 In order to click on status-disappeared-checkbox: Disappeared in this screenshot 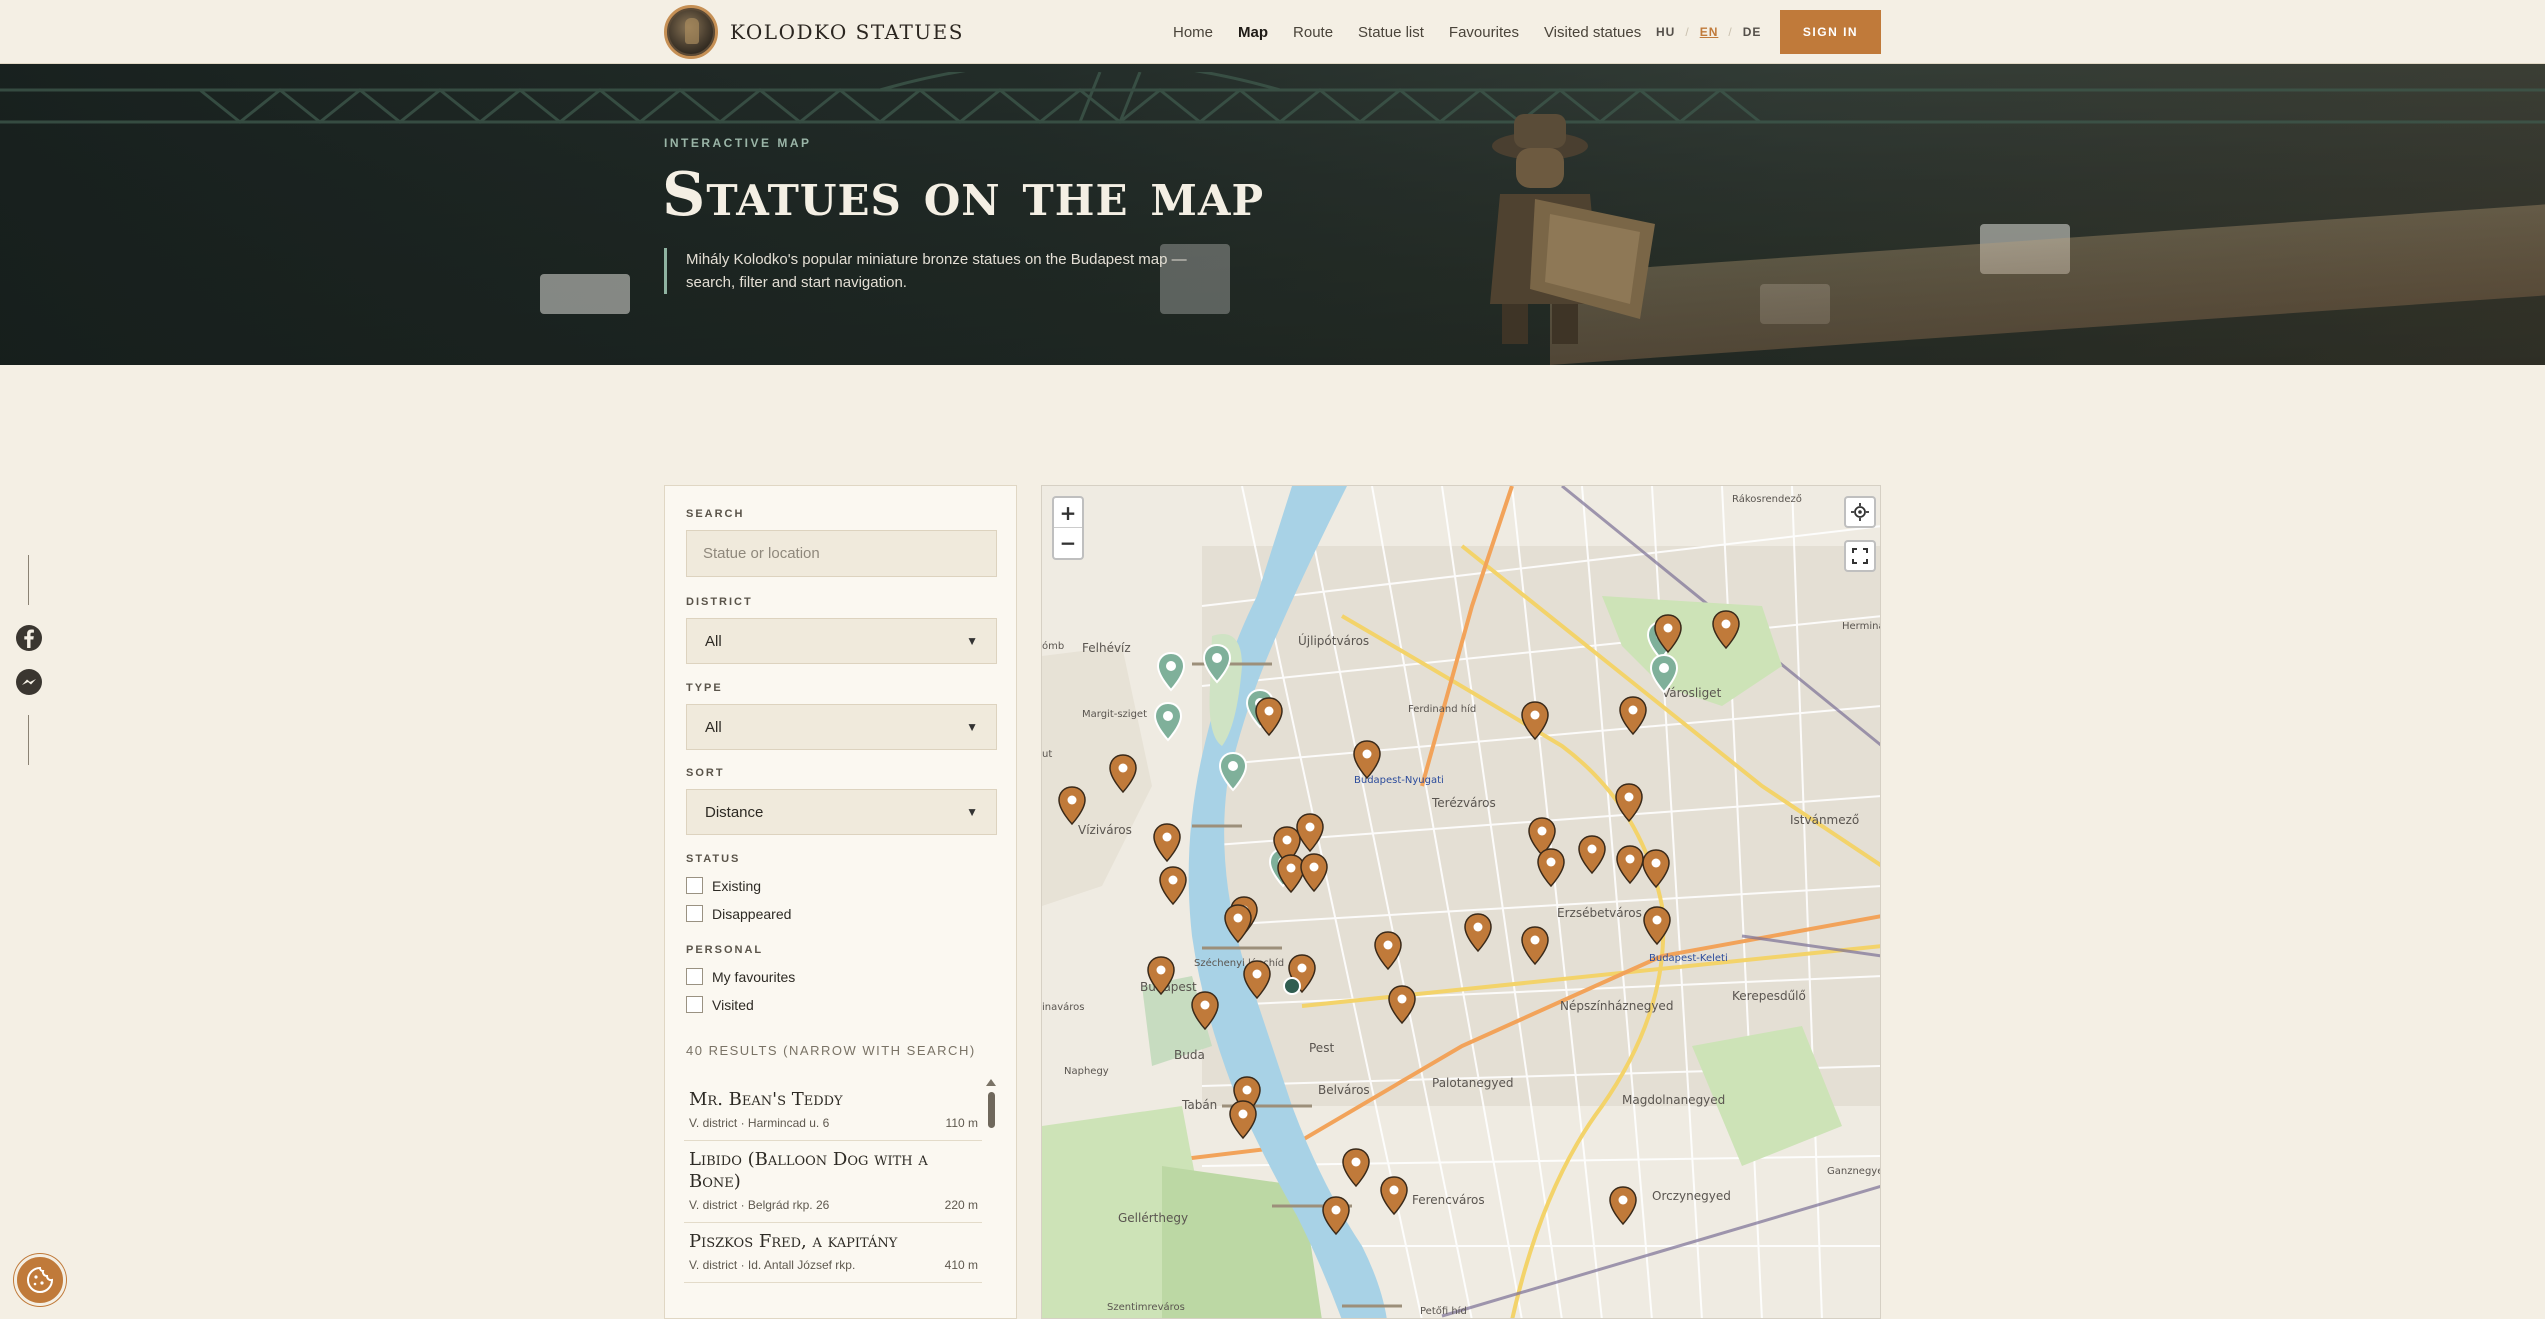, I will do `click(738, 913)`.